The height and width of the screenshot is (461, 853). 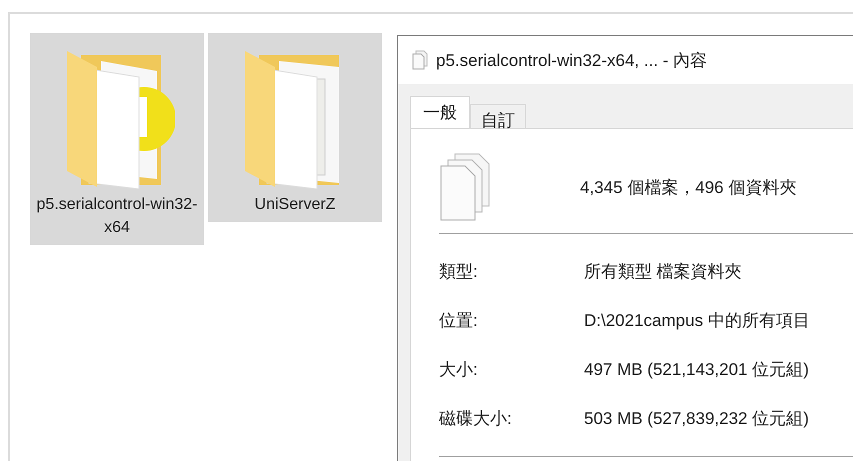 I want to click on folder-name: p5.serialcontrol-win32-x64, so click(x=117, y=216).